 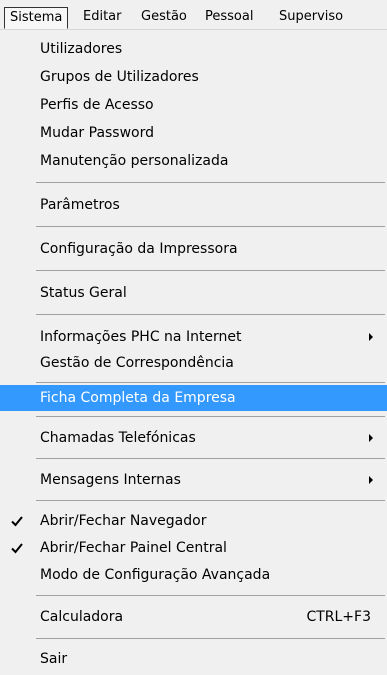 I want to click on menu-bar: Sistema Editar Gestão Pessoal Superviso, so click(x=193, y=15).